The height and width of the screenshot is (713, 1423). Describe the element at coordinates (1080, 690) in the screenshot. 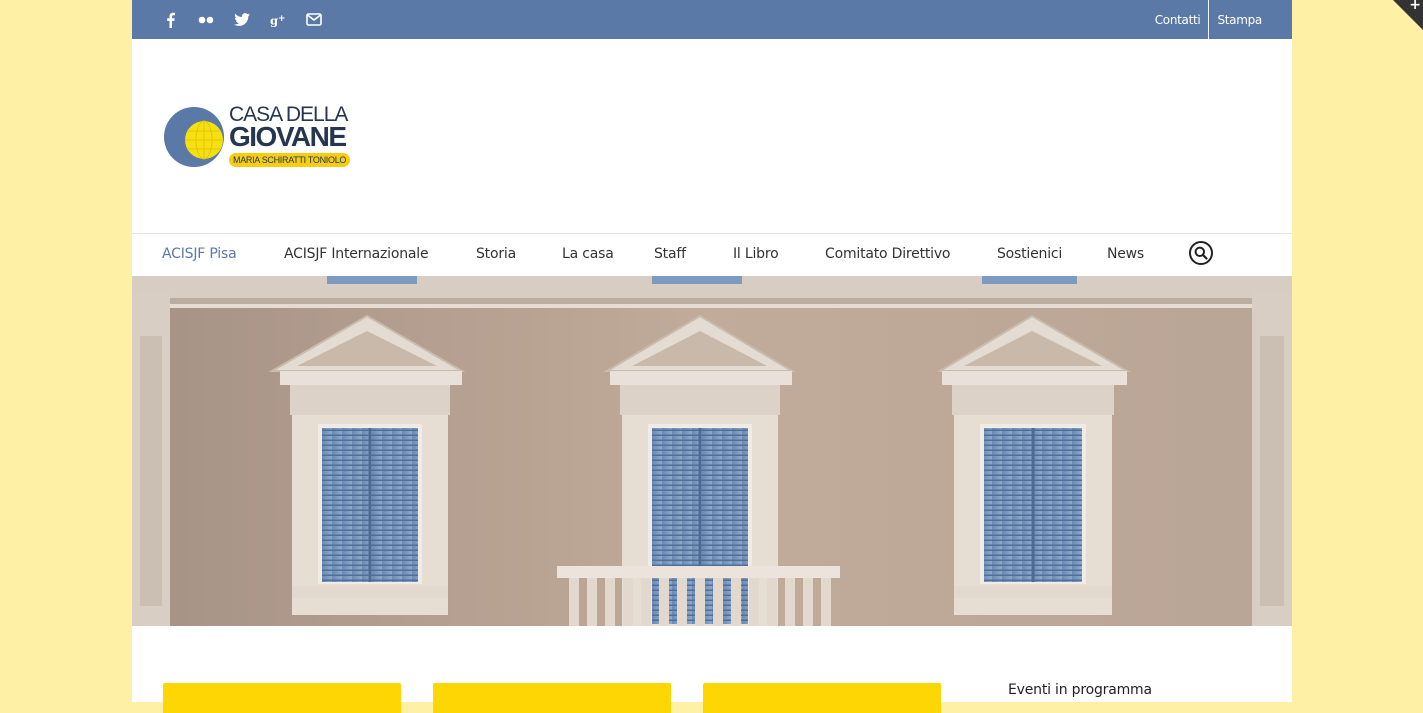

I see `events-heading: Eventi in programma` at that location.